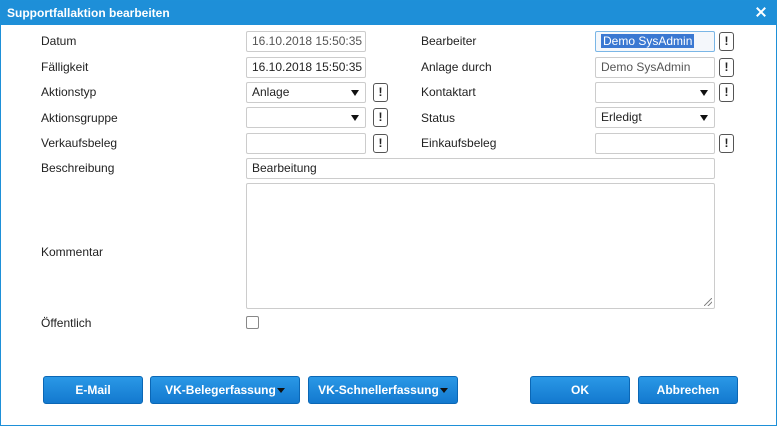 The image size is (777, 426). What do you see at coordinates (306, 67) in the screenshot?
I see `faelligkeit-field: 16.10.2018 15:50:35` at bounding box center [306, 67].